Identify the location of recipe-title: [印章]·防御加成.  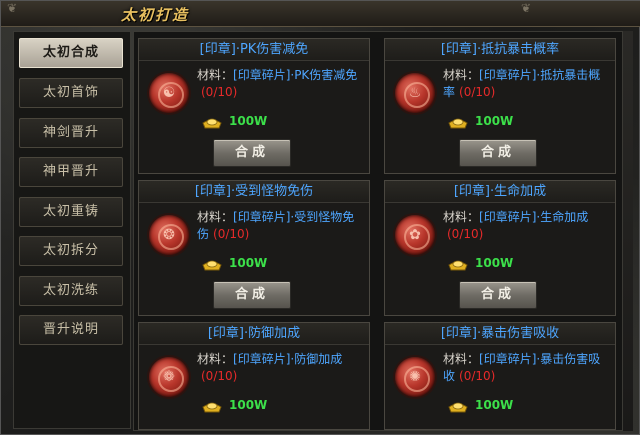
(254, 334).